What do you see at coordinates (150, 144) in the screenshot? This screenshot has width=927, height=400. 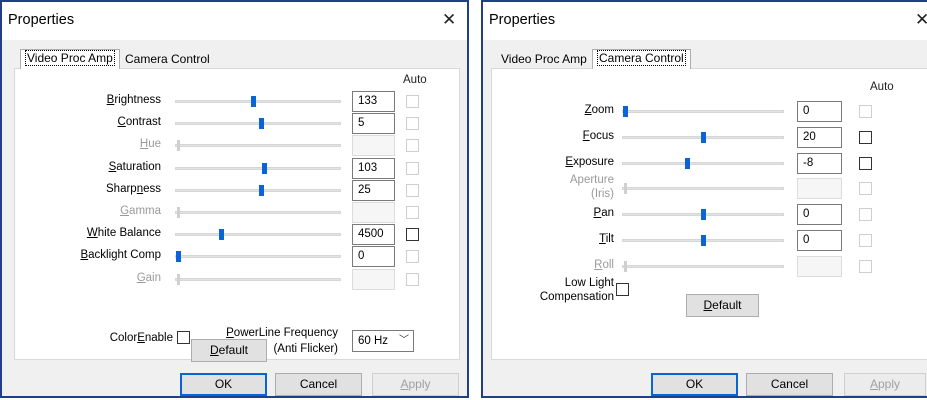 I see `hue-label: Hue` at bounding box center [150, 144].